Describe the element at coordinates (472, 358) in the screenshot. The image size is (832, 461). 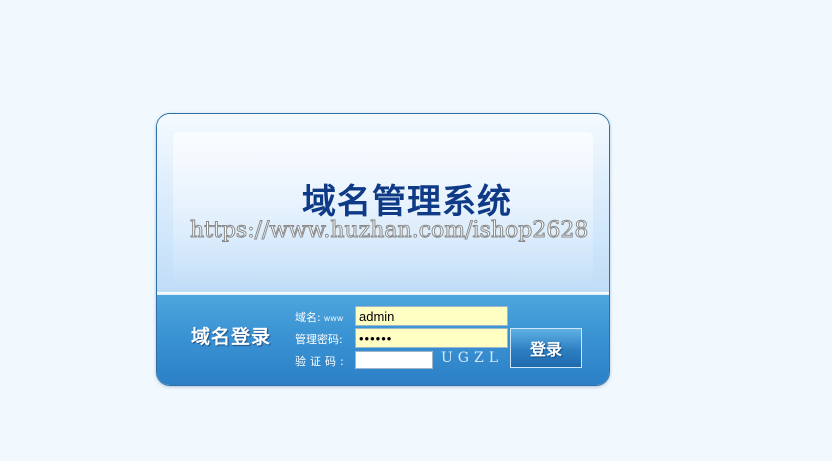
I see `captcha-image: UGZL` at that location.